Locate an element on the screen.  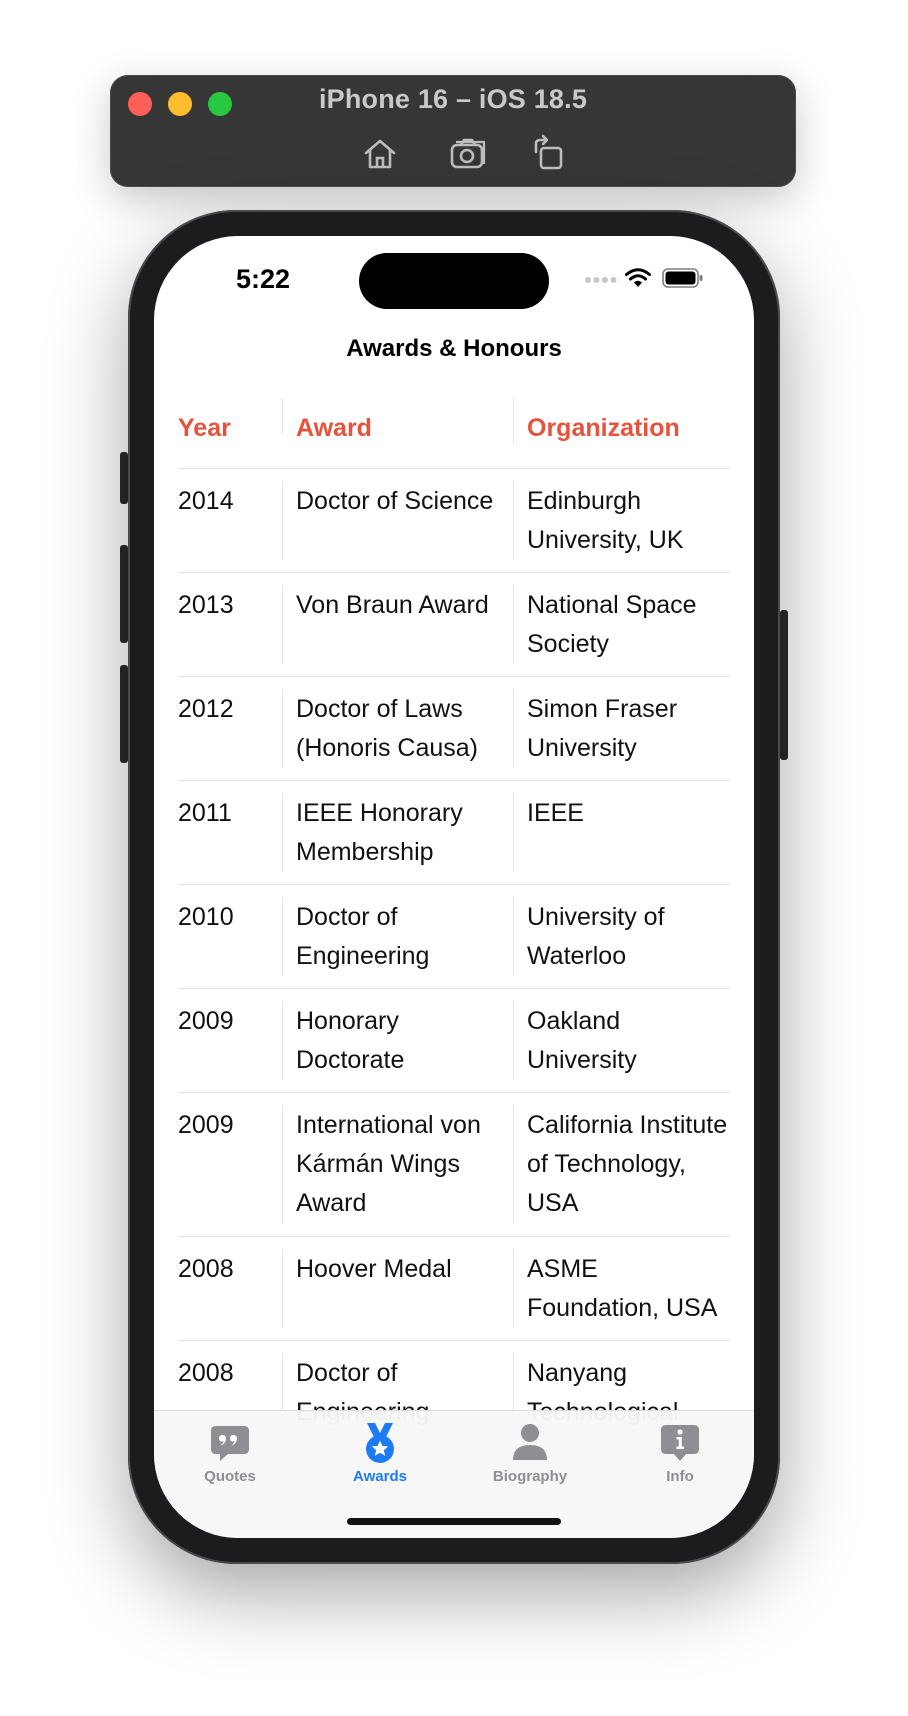
rotate-icon is located at coordinates (548, 154).